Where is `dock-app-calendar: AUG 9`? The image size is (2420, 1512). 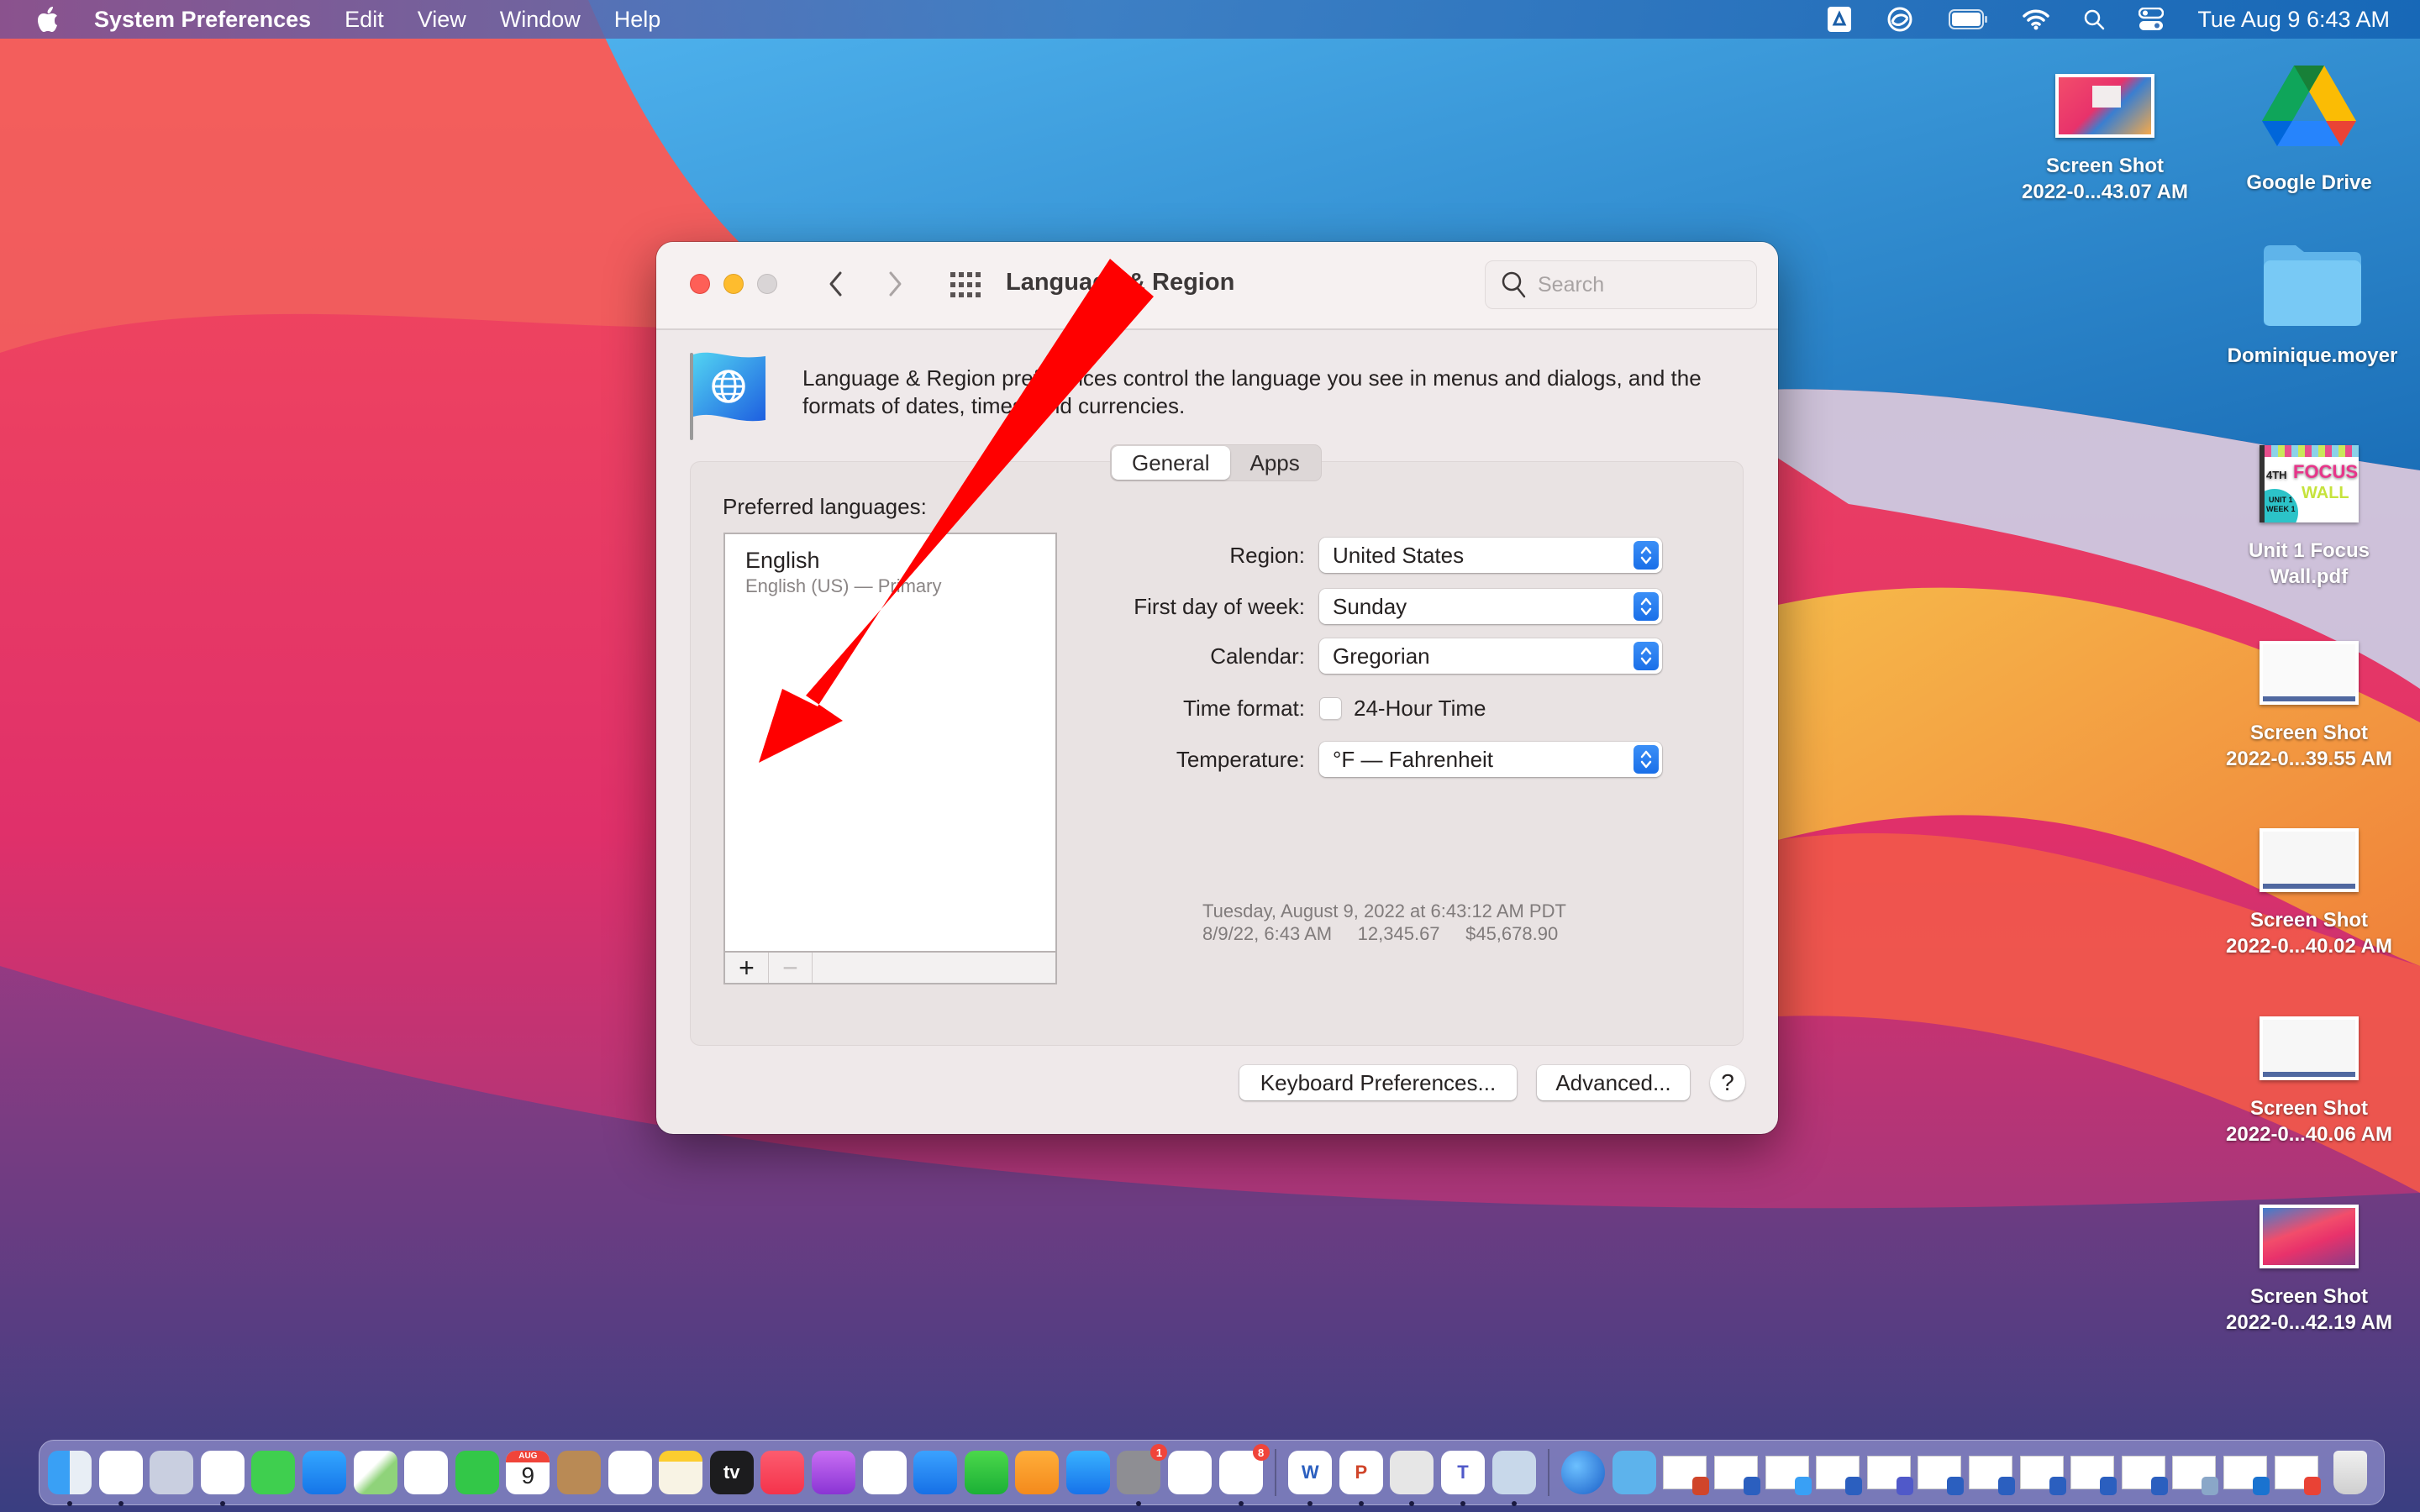
dock-app-calendar: AUG 9 is located at coordinates (528, 1472).